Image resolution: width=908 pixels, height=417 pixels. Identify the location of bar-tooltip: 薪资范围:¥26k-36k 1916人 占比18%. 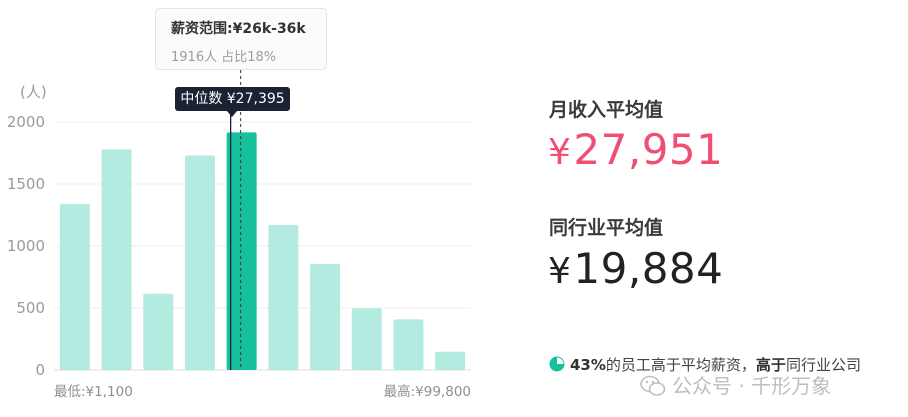
(241, 39).